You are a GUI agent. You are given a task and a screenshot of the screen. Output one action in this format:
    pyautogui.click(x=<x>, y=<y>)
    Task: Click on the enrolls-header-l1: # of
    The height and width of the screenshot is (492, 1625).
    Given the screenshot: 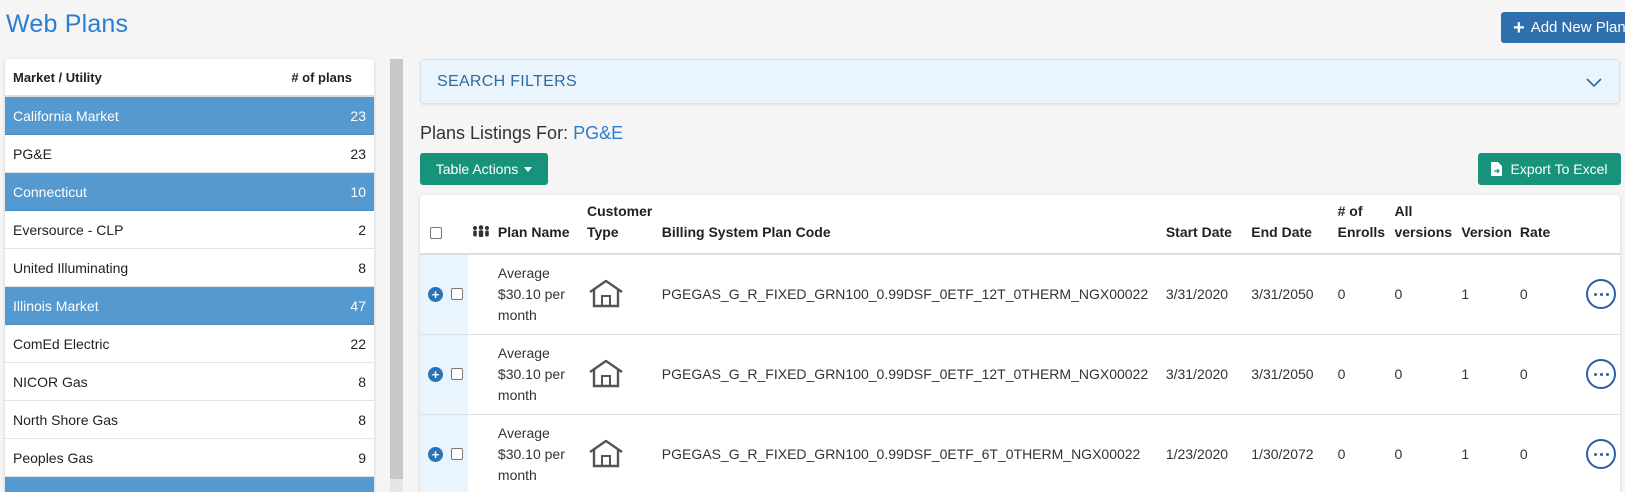 What is the action you would take?
    pyautogui.click(x=1350, y=211)
    